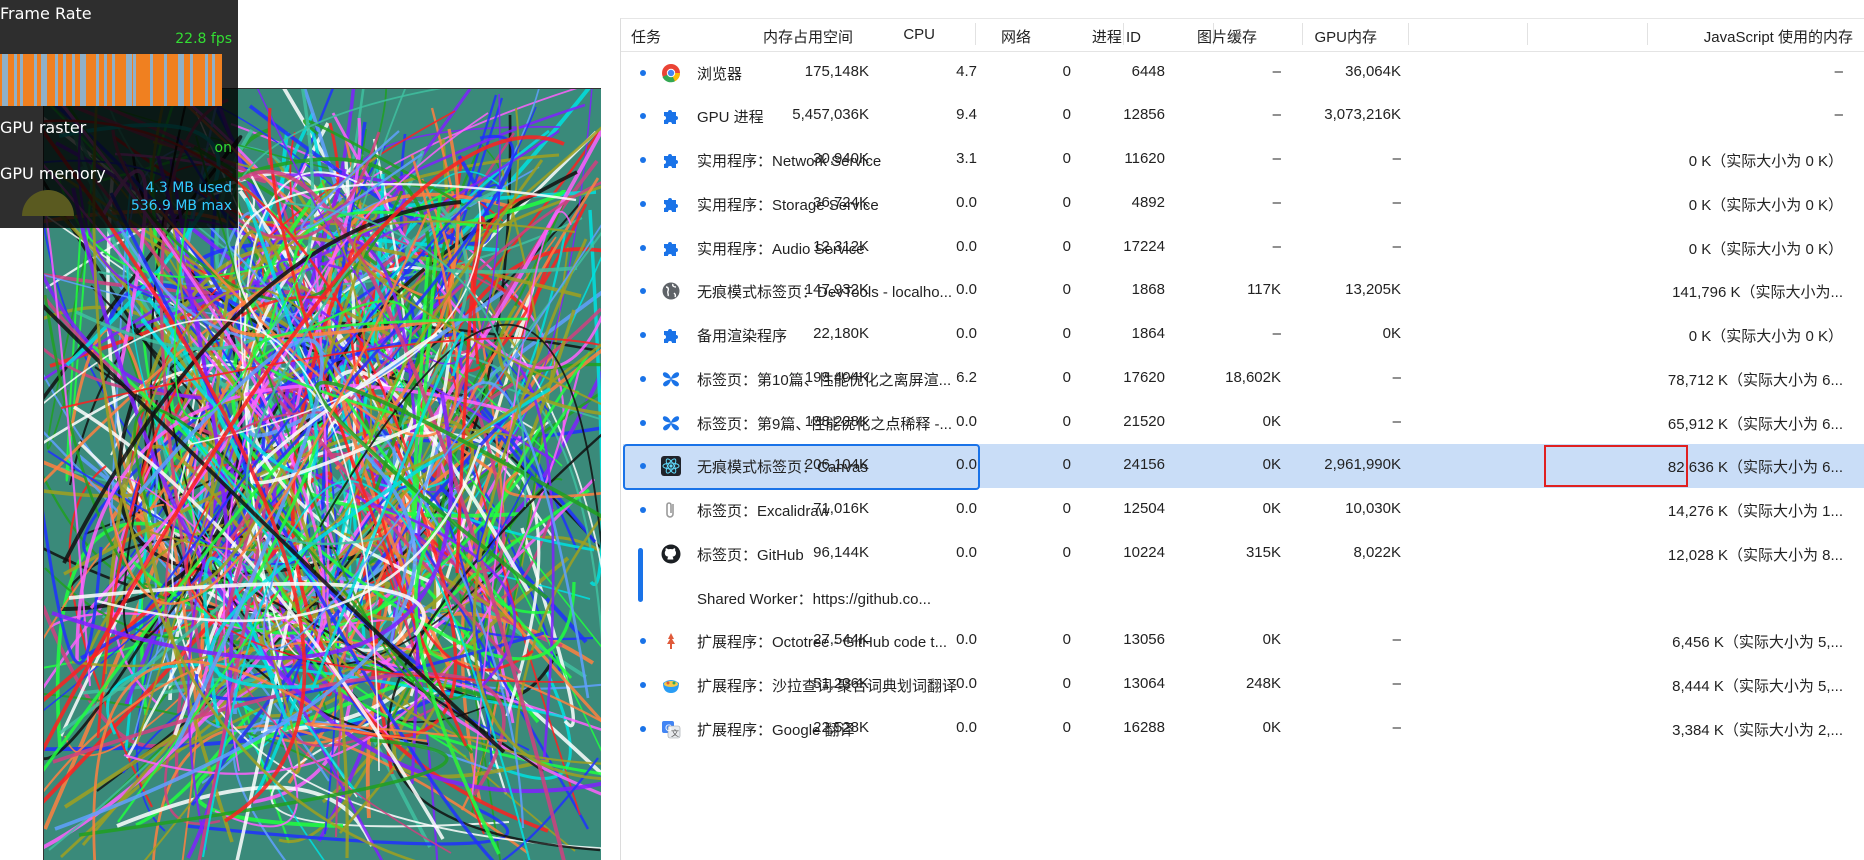 The height and width of the screenshot is (860, 1864). I want to click on frame-rate-histogram, so click(111, 80).